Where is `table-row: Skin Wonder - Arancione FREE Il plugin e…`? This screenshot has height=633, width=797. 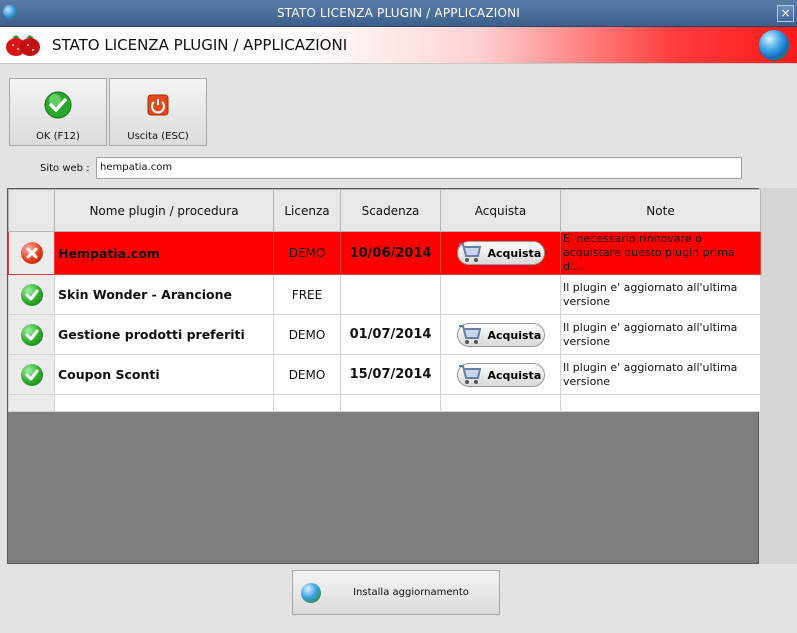 table-row: Skin Wonder - Arancione FREE Il plugin e… is located at coordinates (384, 294).